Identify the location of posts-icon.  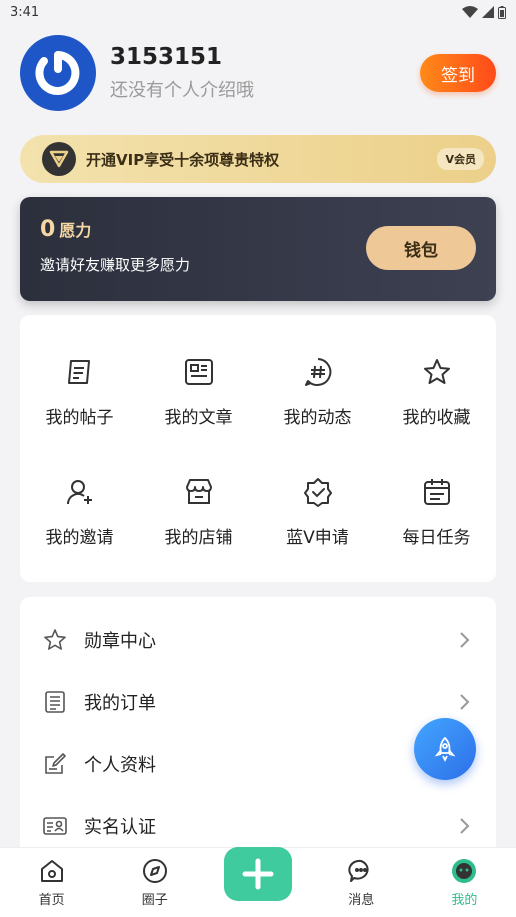
(80, 372).